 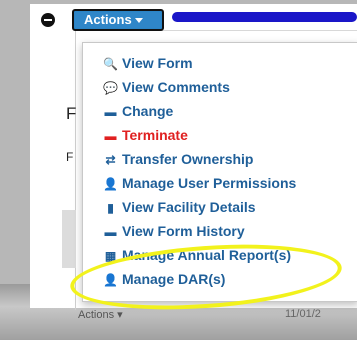 I want to click on menu-item-label: View Form History, so click(x=183, y=231).